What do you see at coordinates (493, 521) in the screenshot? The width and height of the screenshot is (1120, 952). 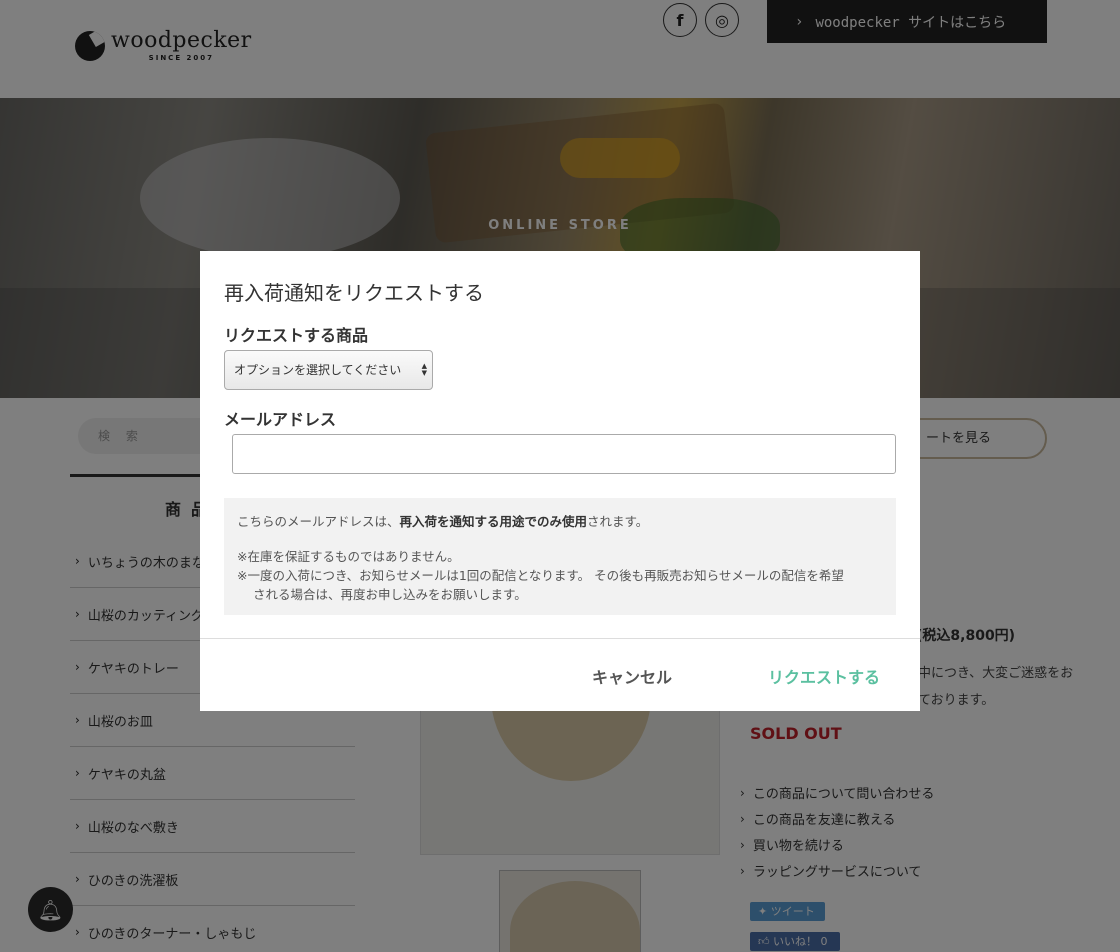 I see `info-bold: 再入荷を通知する用途でのみ使用` at bounding box center [493, 521].